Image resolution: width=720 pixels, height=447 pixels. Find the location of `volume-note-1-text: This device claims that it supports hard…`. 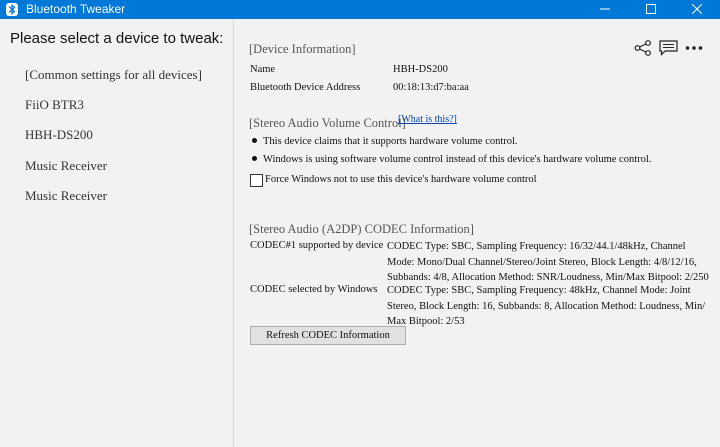

volume-note-1-text: This device claims that it supports hard… is located at coordinates (390, 141).